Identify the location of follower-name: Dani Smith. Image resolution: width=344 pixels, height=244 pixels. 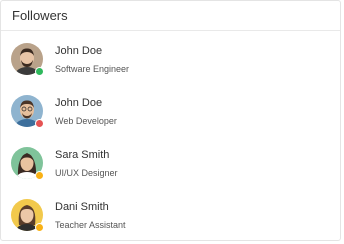
(82, 207).